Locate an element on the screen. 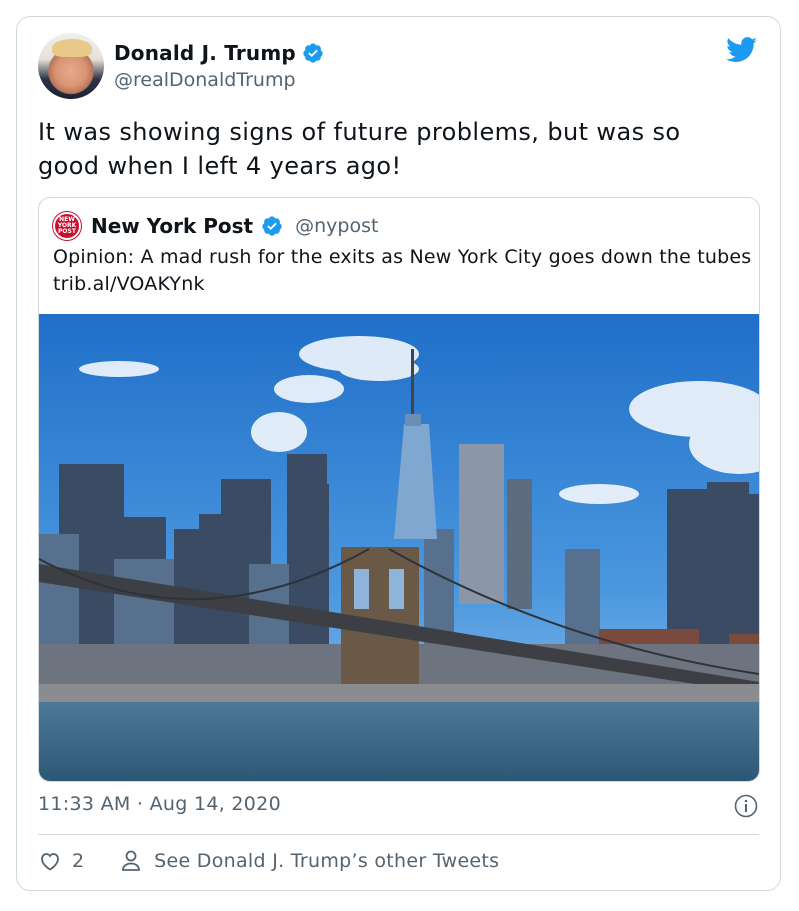  quoted-author-handle: @nypost is located at coordinates (336, 226).